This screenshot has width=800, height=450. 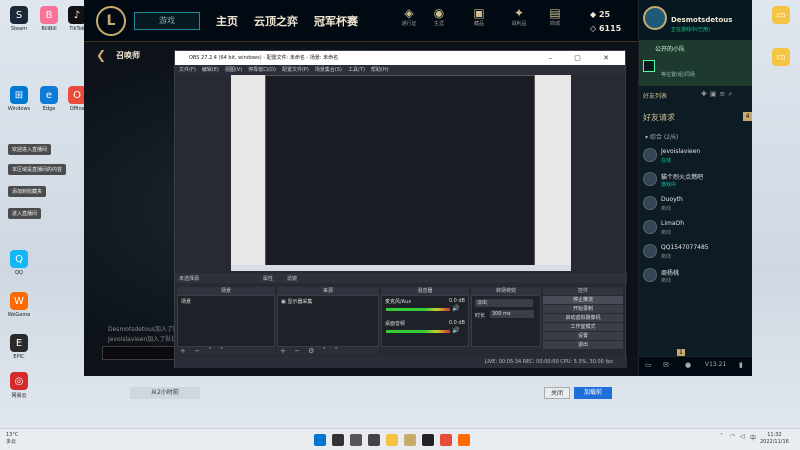 What do you see at coordinates (268, 278) in the screenshot?
I see `properties-button: 属性` at bounding box center [268, 278].